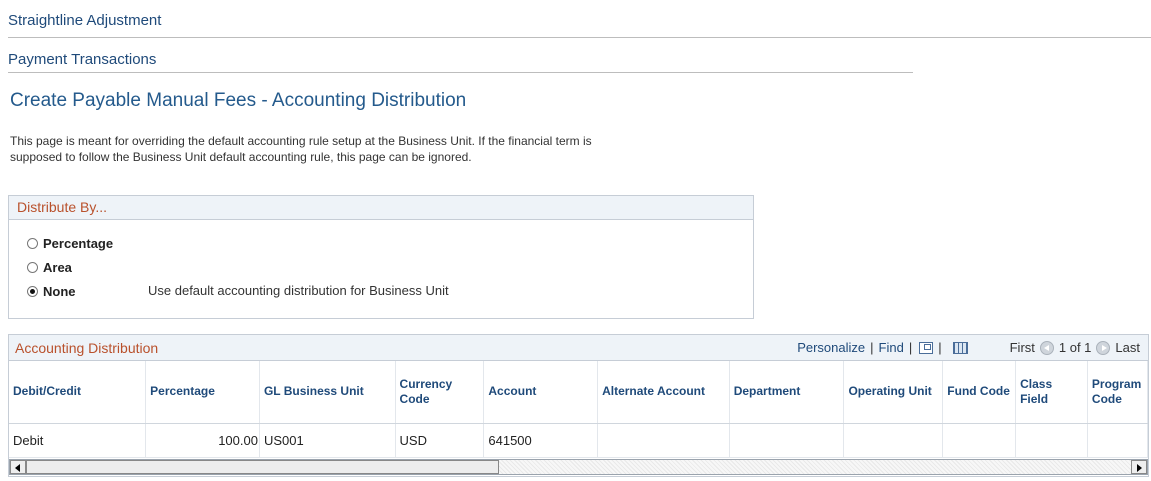  I want to click on column-header: Department, so click(787, 392).